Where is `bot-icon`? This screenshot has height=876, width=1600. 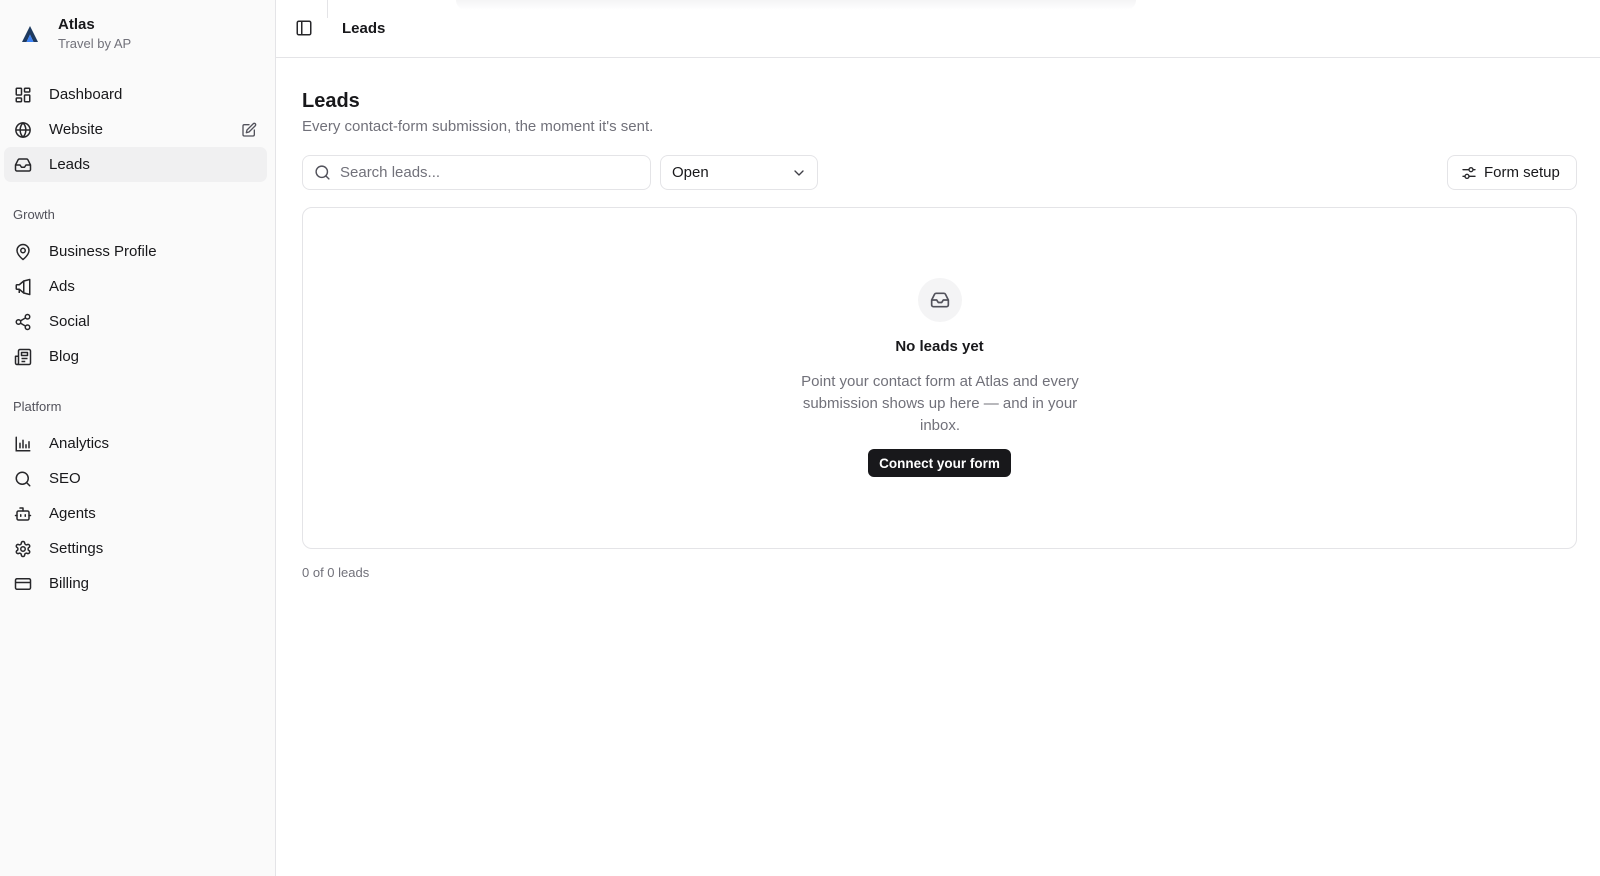 bot-icon is located at coordinates (23, 513).